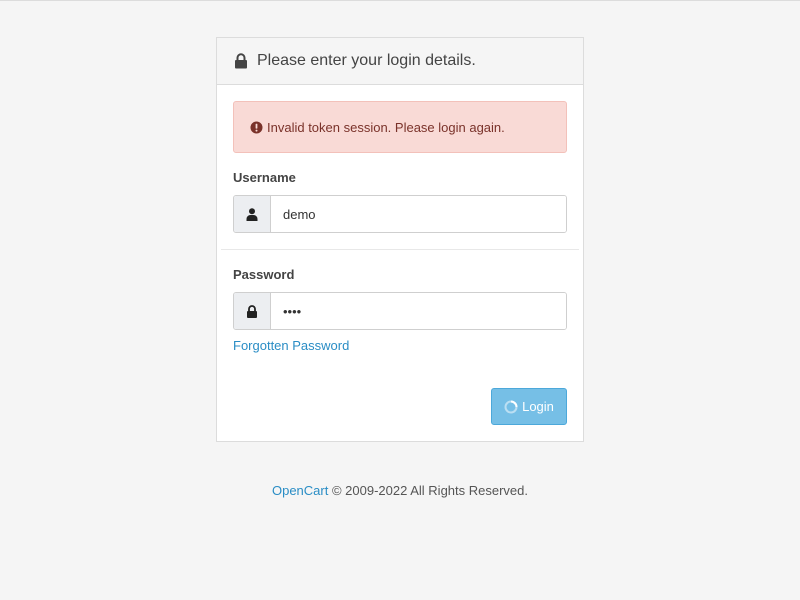 The image size is (800, 600). I want to click on login-button: Login, so click(529, 406).